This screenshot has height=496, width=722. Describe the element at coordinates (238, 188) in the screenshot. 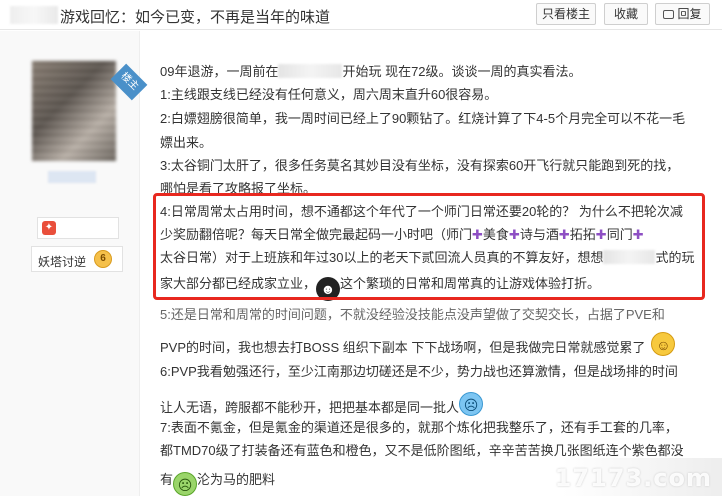

I see `post-line: 哪怕是看了攻略报了坐标。` at that location.